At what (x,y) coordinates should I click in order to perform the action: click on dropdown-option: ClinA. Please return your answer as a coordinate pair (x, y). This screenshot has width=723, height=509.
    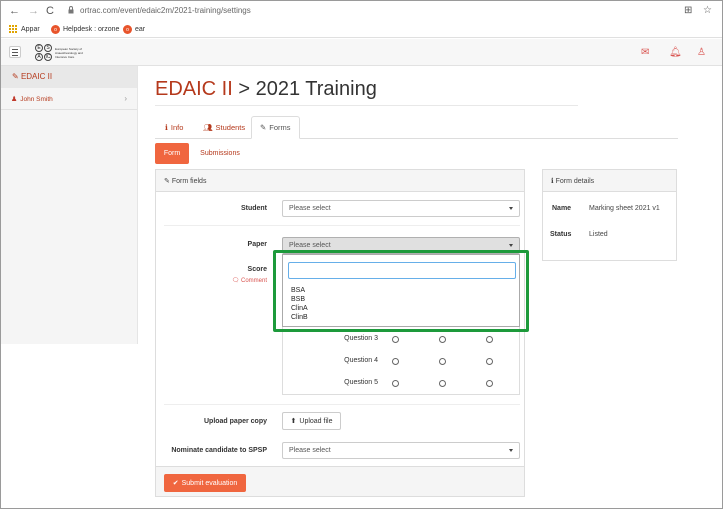
    Looking at the image, I should click on (299, 308).